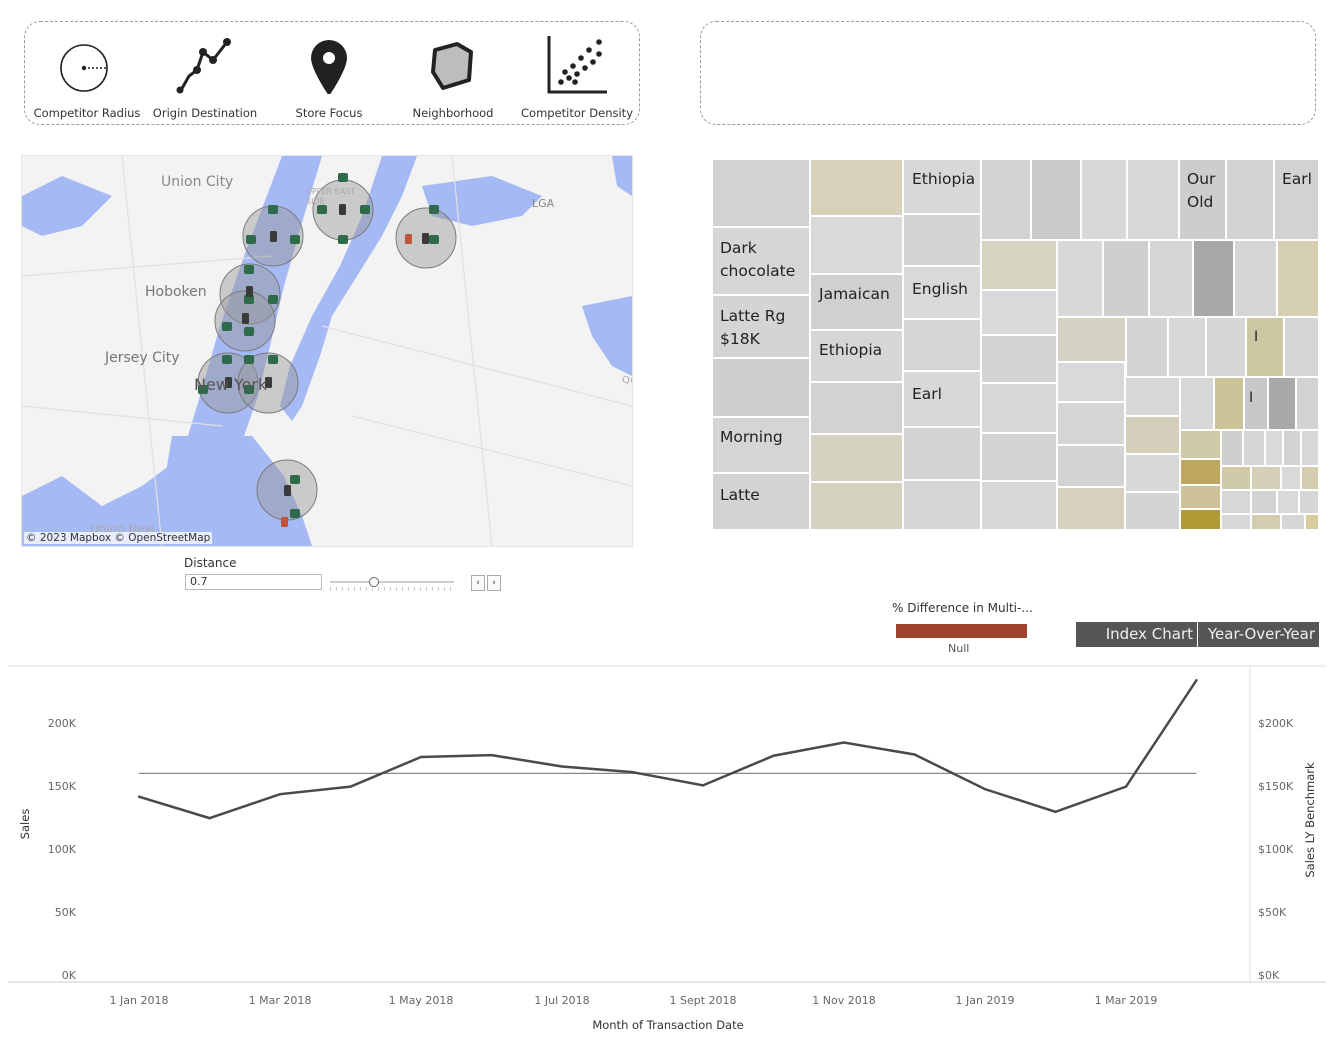 This screenshot has height=1042, width=1340. What do you see at coordinates (494, 583) in the screenshot?
I see `distance-next-button: ›` at bounding box center [494, 583].